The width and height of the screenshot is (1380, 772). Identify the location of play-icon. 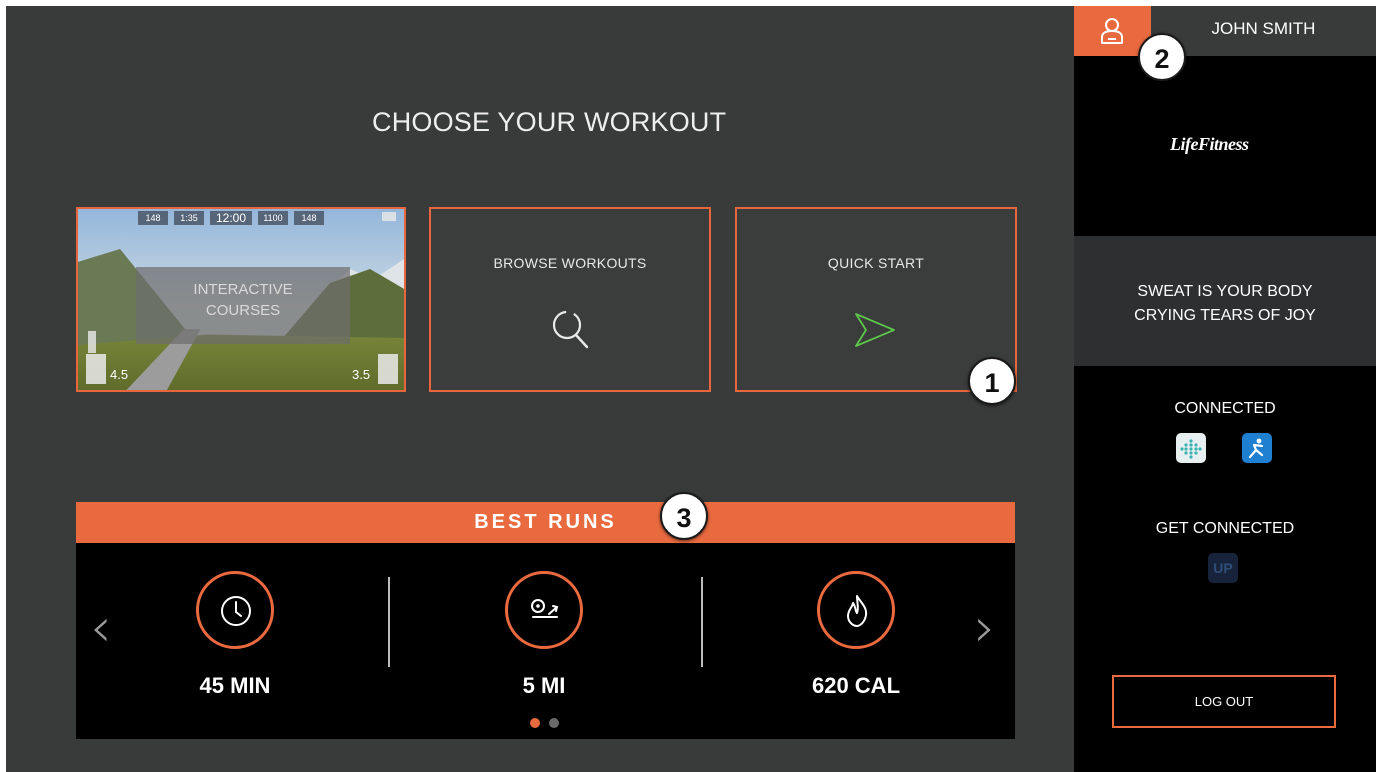
(875, 330).